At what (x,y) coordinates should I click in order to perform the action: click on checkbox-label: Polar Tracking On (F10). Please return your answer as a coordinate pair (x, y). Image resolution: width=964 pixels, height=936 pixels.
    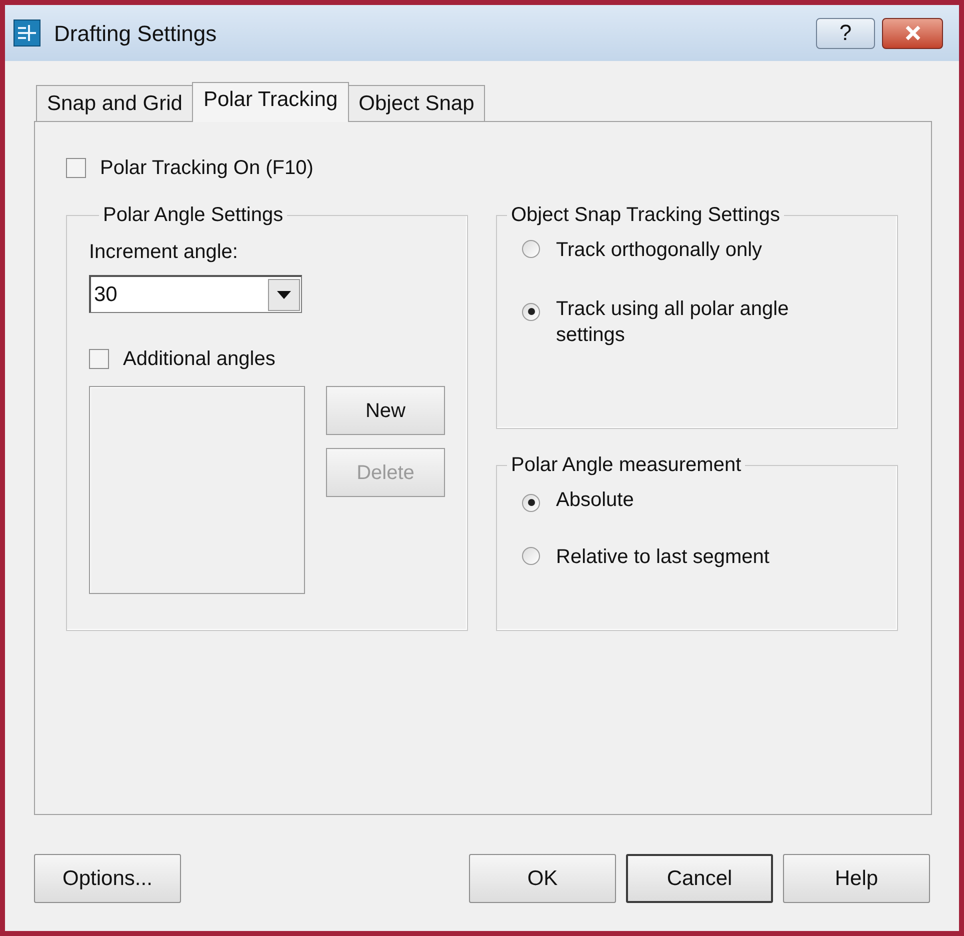
    Looking at the image, I should click on (207, 168).